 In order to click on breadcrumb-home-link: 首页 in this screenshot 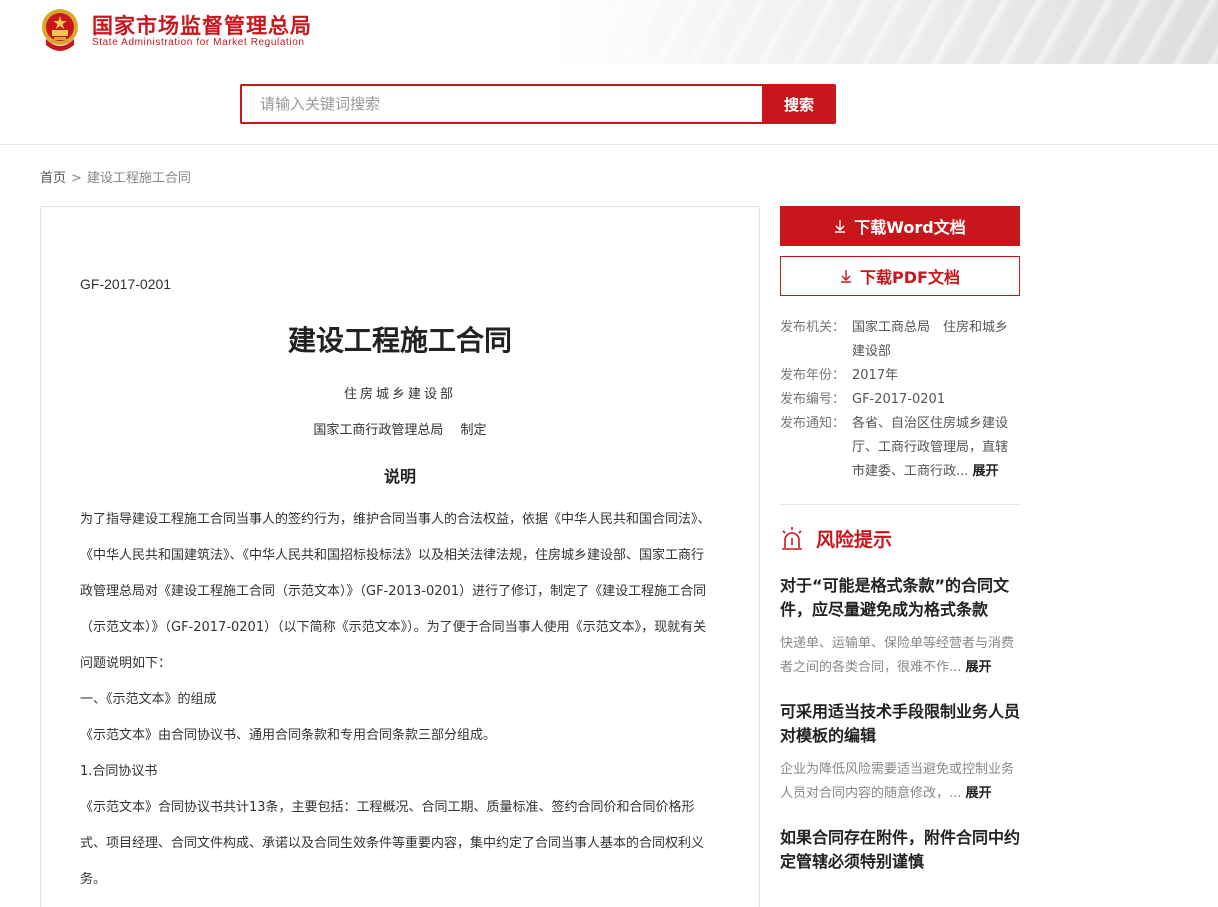, I will do `click(53, 178)`.